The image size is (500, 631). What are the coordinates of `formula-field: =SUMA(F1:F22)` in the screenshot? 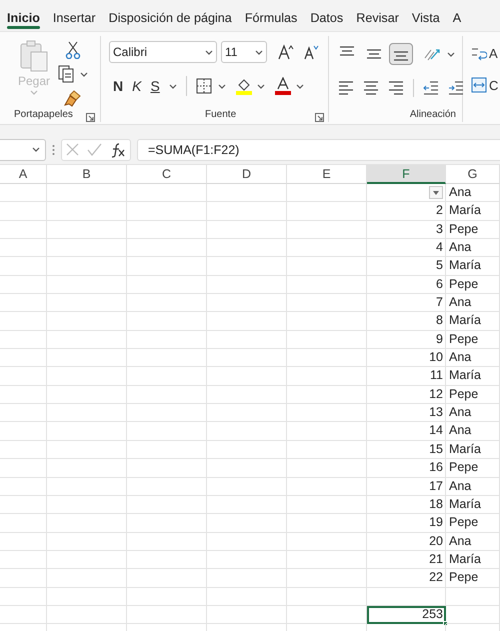 It's located at (318, 149).